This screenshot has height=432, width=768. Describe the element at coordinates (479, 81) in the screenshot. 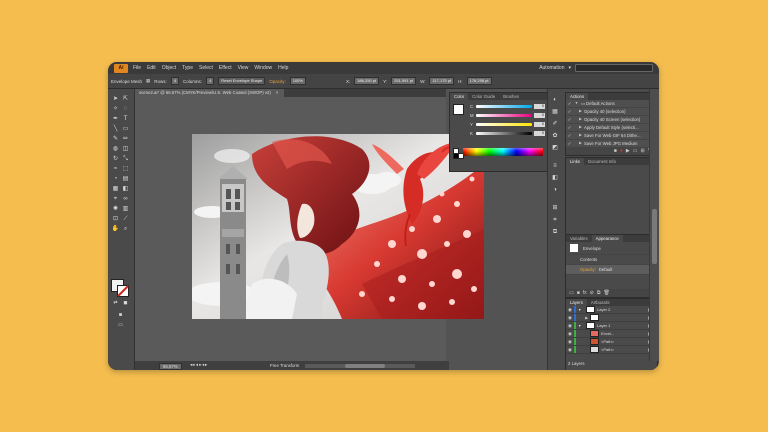

I see `height-field: 176,298 pt` at that location.